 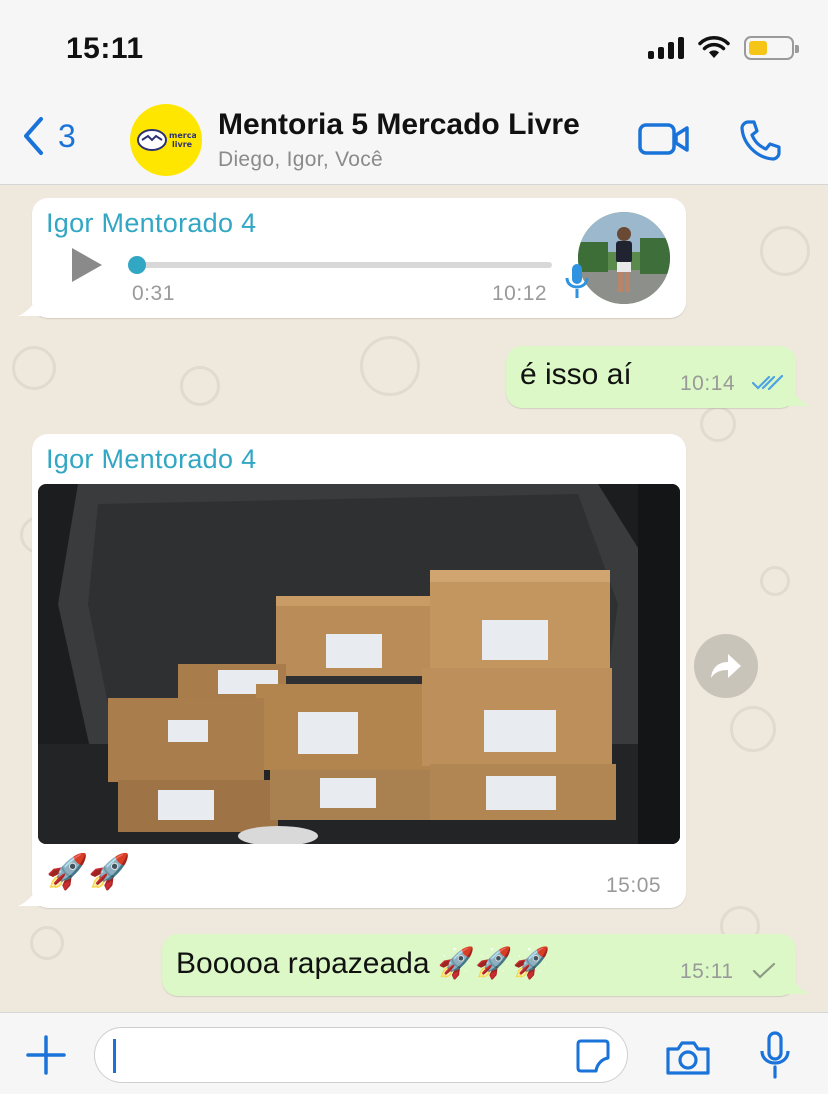 I want to click on status-icons, so click(x=723, y=48).